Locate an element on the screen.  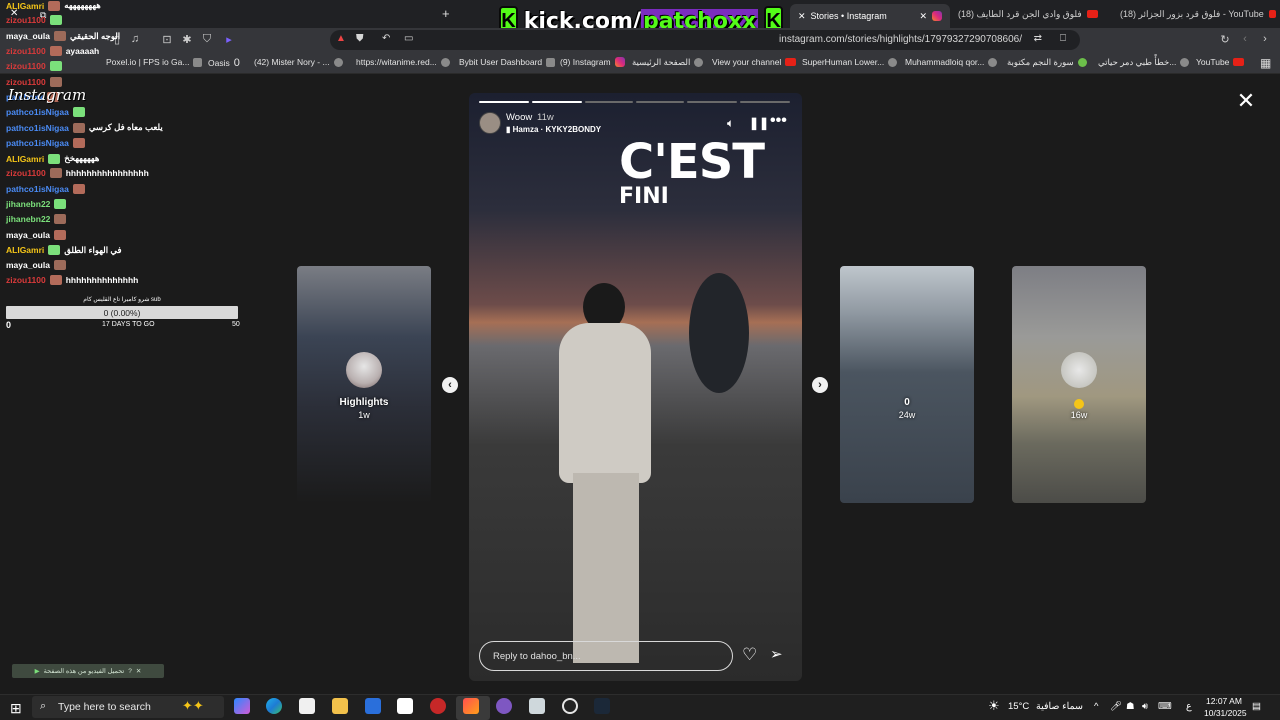
new-tab-icon: + is located at coordinates (446, 13).